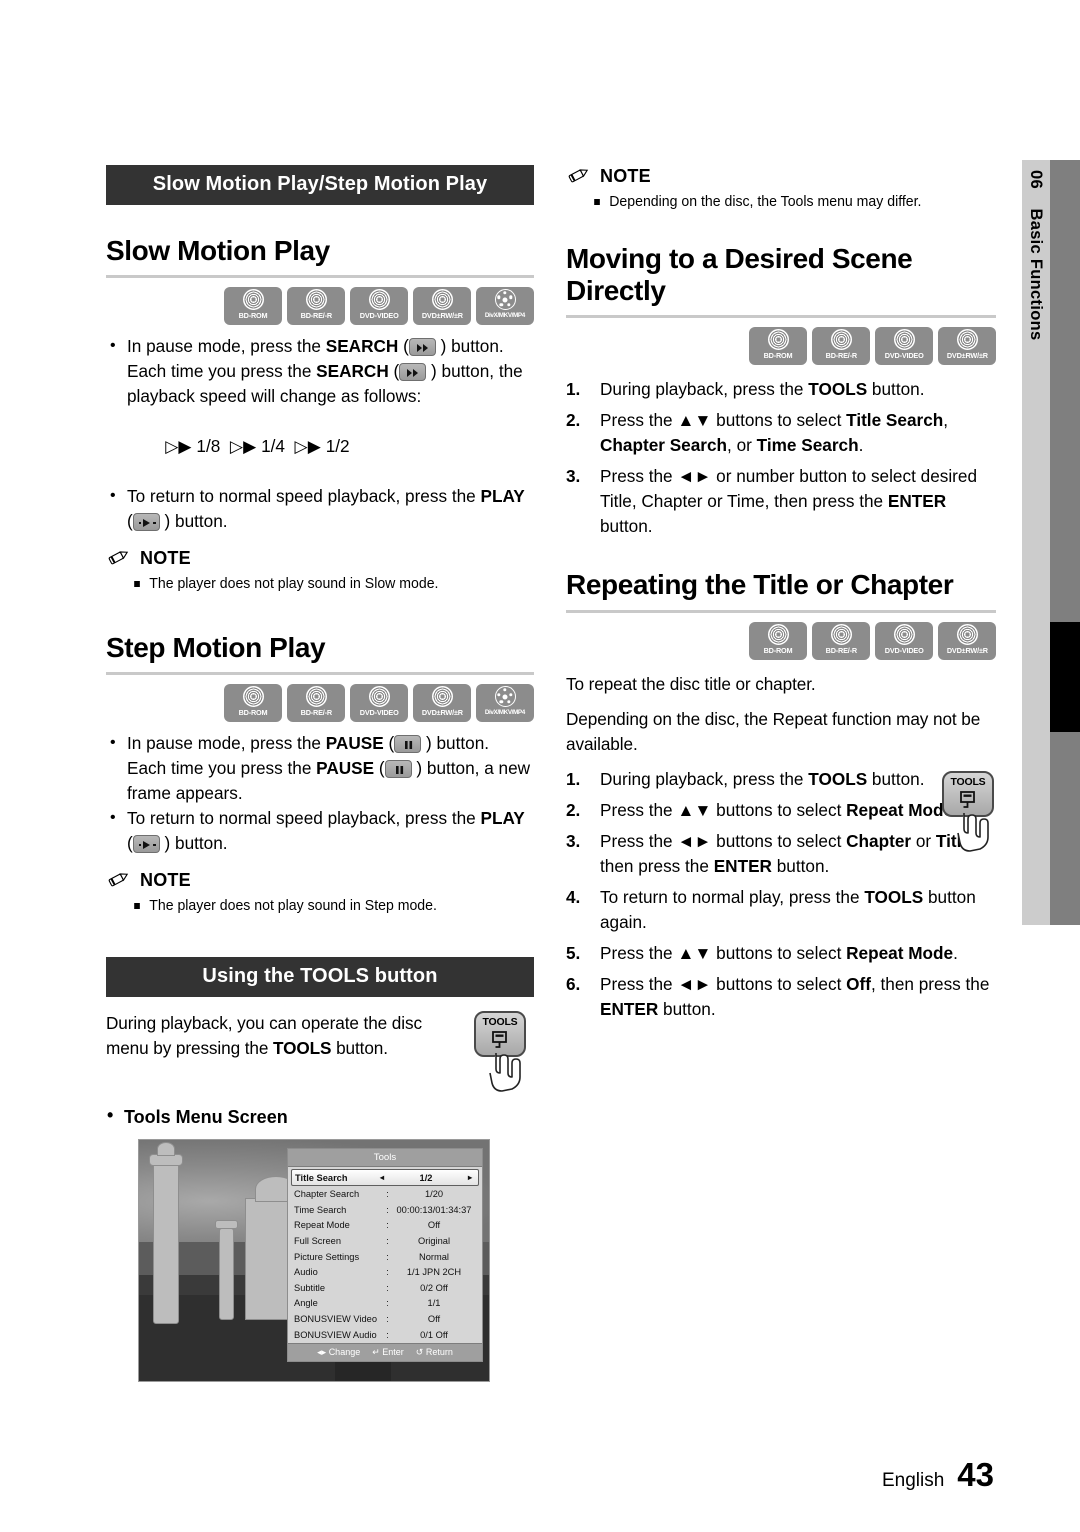  I want to click on note-header: NOTE, so click(320, 880).